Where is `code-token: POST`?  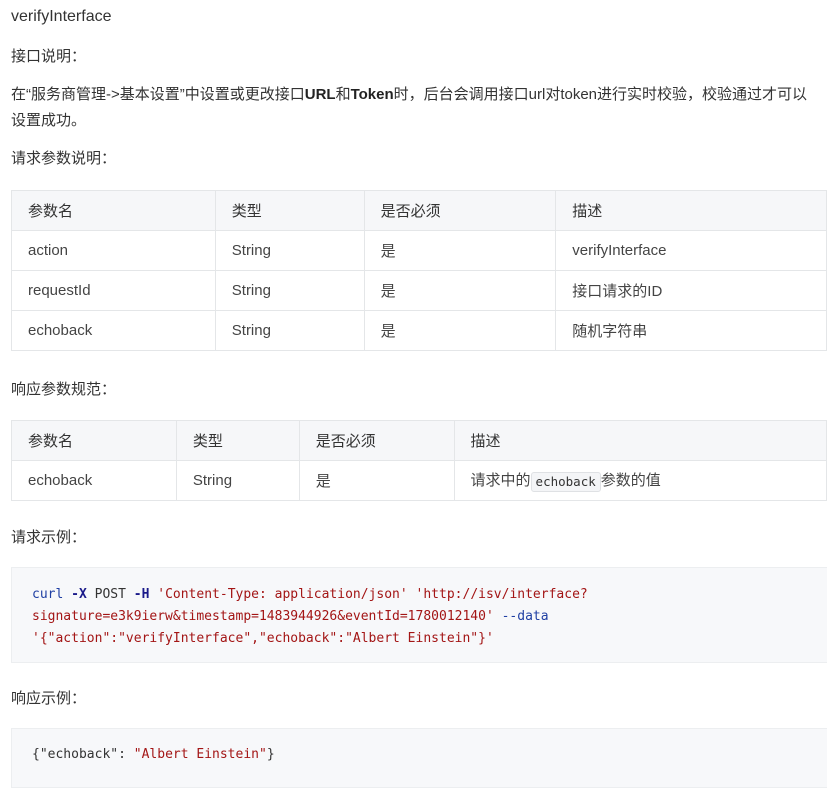 code-token: POST is located at coordinates (110, 594).